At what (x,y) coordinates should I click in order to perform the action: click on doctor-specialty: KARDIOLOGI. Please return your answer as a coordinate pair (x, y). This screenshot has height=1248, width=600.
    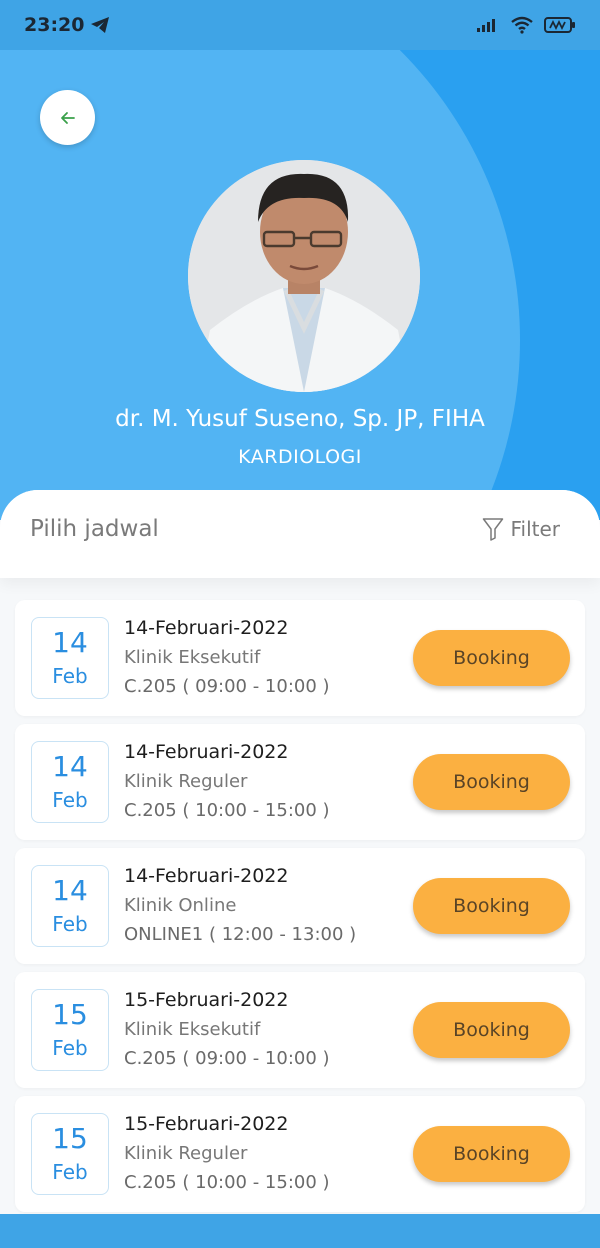
    Looking at the image, I should click on (300, 457).